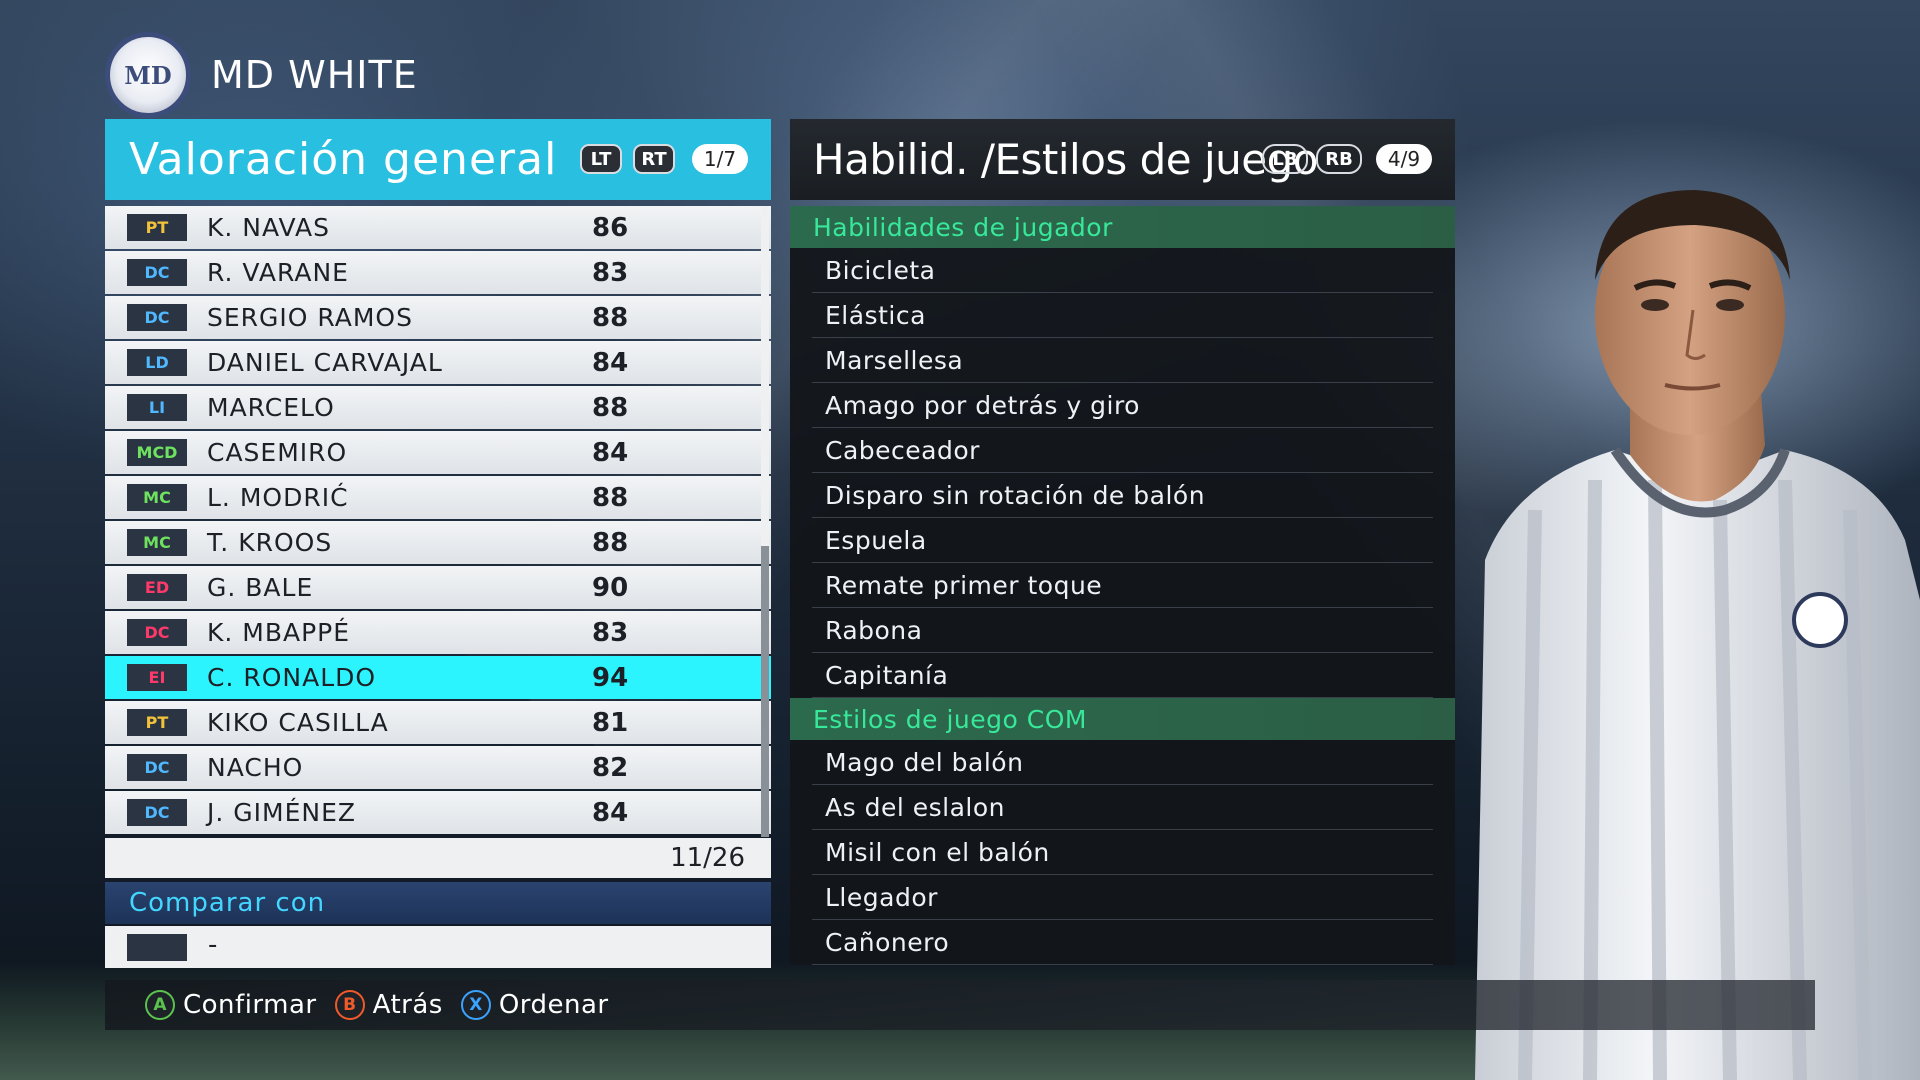 The width and height of the screenshot is (1920, 1080). I want to click on rb-button: RB, so click(1339, 159).